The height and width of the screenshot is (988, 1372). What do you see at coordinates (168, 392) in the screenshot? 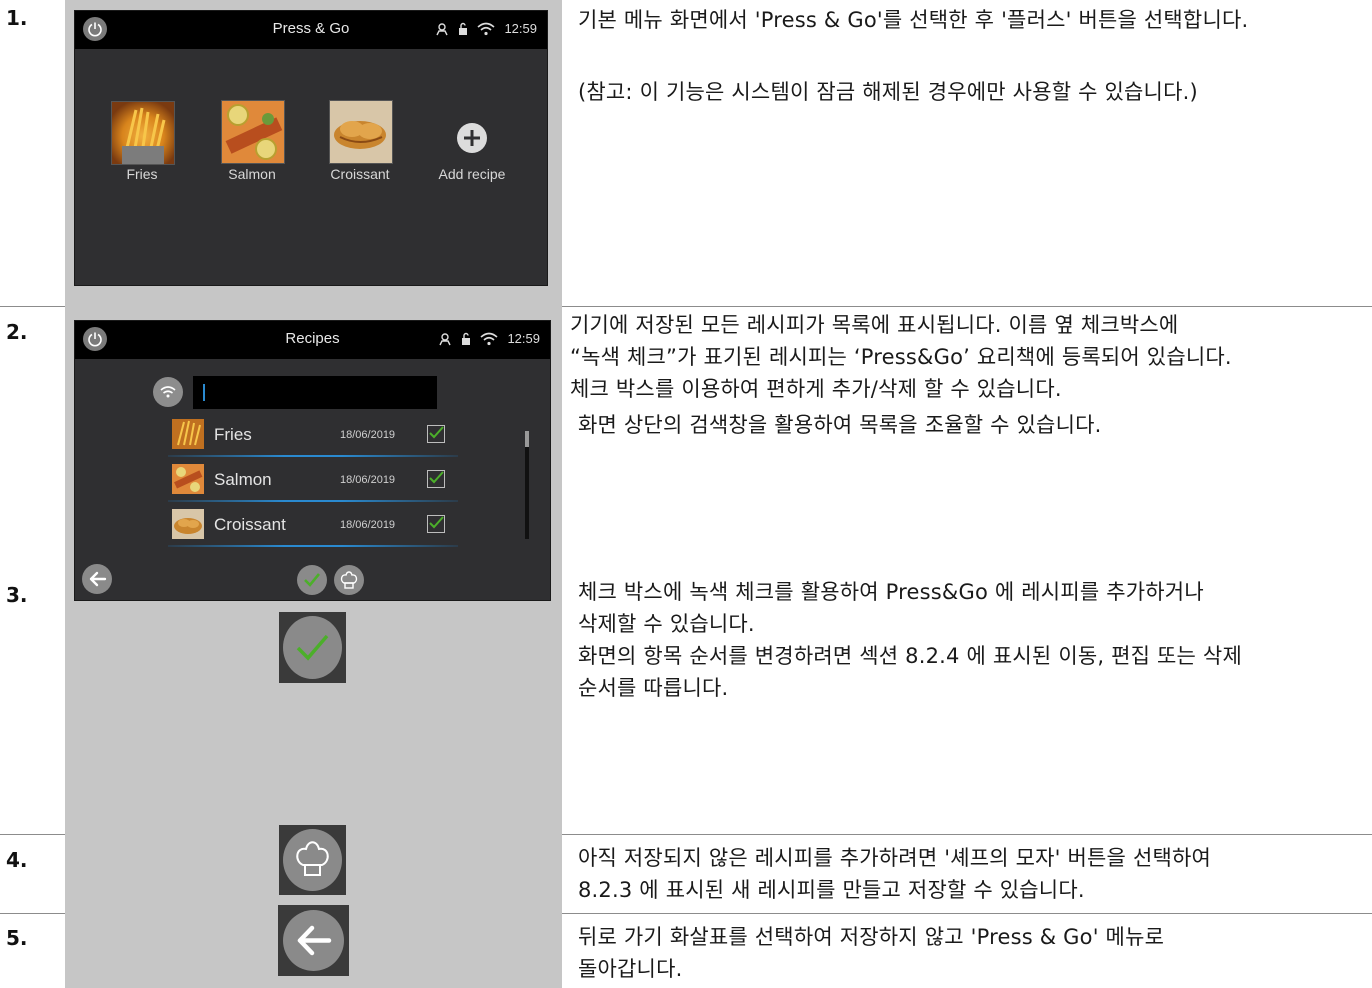
I see `wifi-filter-icon` at bounding box center [168, 392].